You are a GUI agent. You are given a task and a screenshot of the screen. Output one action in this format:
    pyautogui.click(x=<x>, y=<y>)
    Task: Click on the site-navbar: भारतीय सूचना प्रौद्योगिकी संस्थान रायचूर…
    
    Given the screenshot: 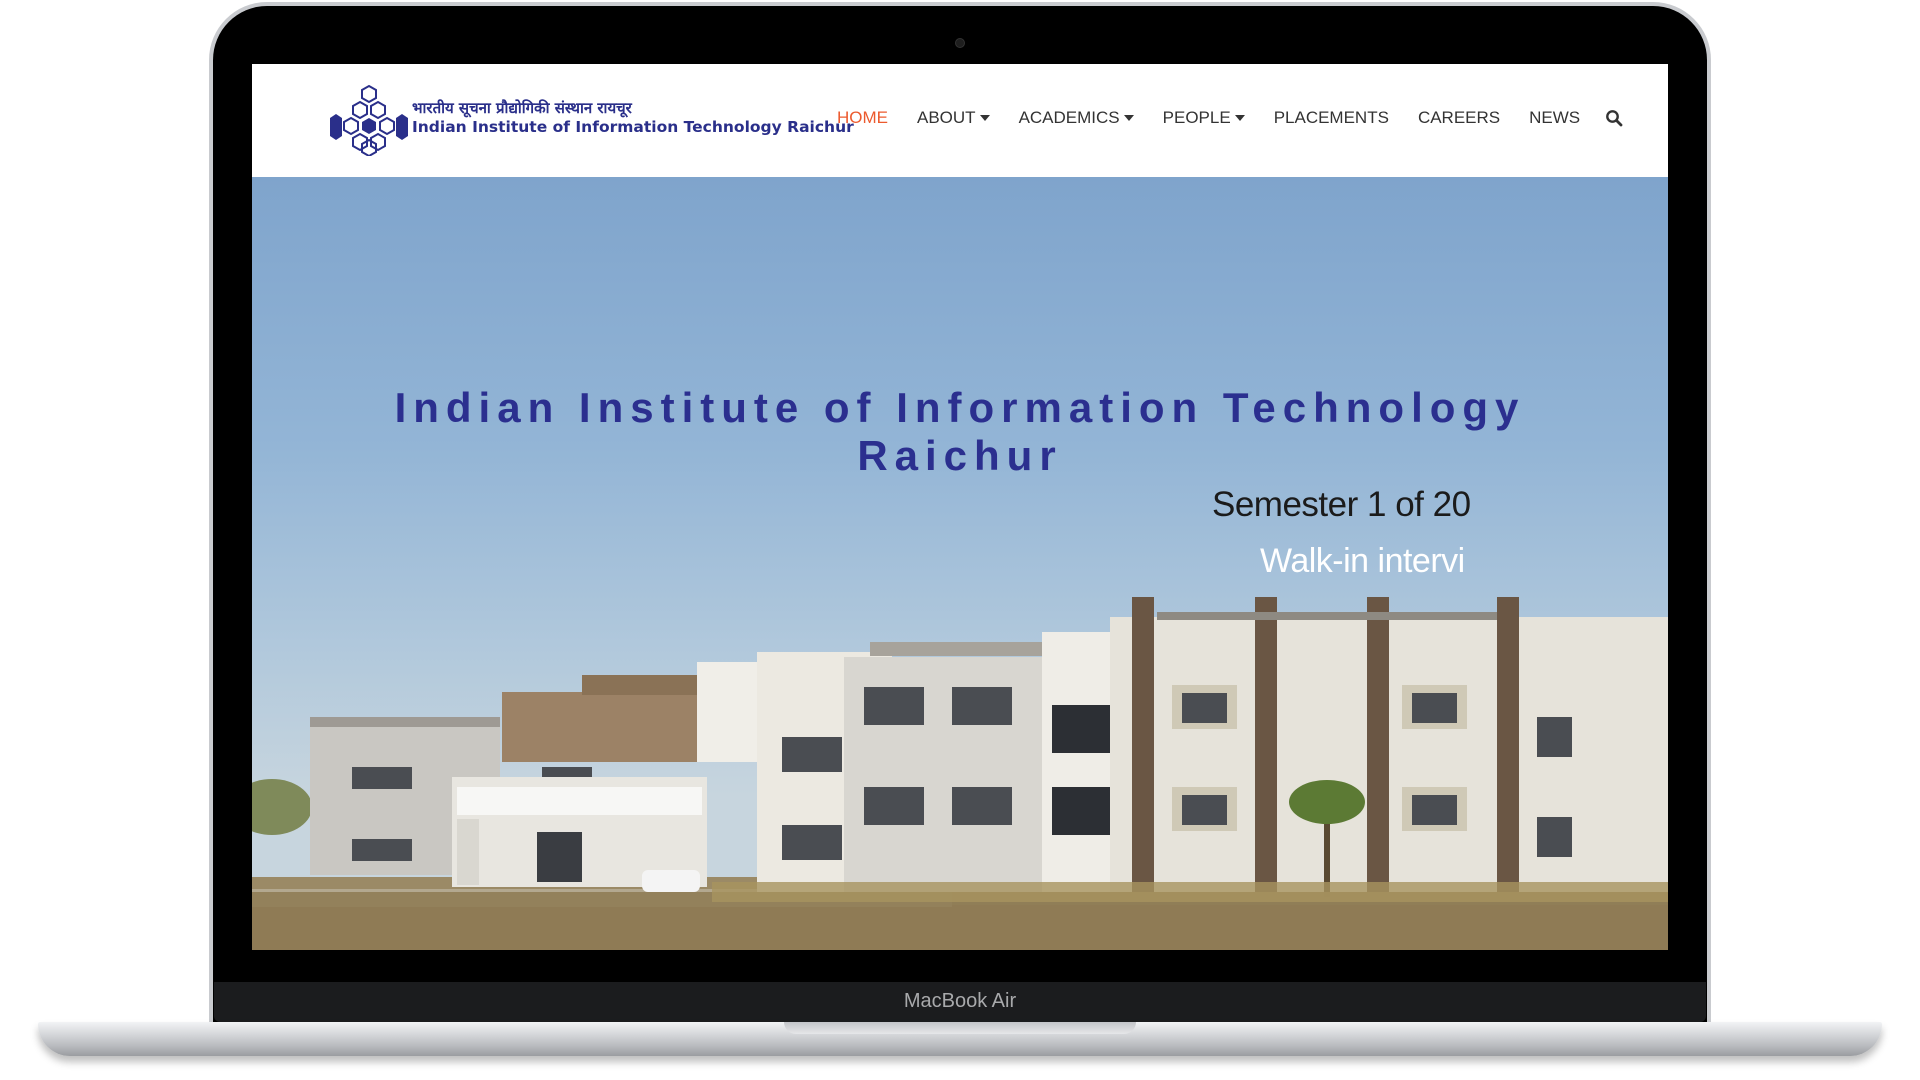 What is the action you would take?
    pyautogui.click(x=960, y=120)
    